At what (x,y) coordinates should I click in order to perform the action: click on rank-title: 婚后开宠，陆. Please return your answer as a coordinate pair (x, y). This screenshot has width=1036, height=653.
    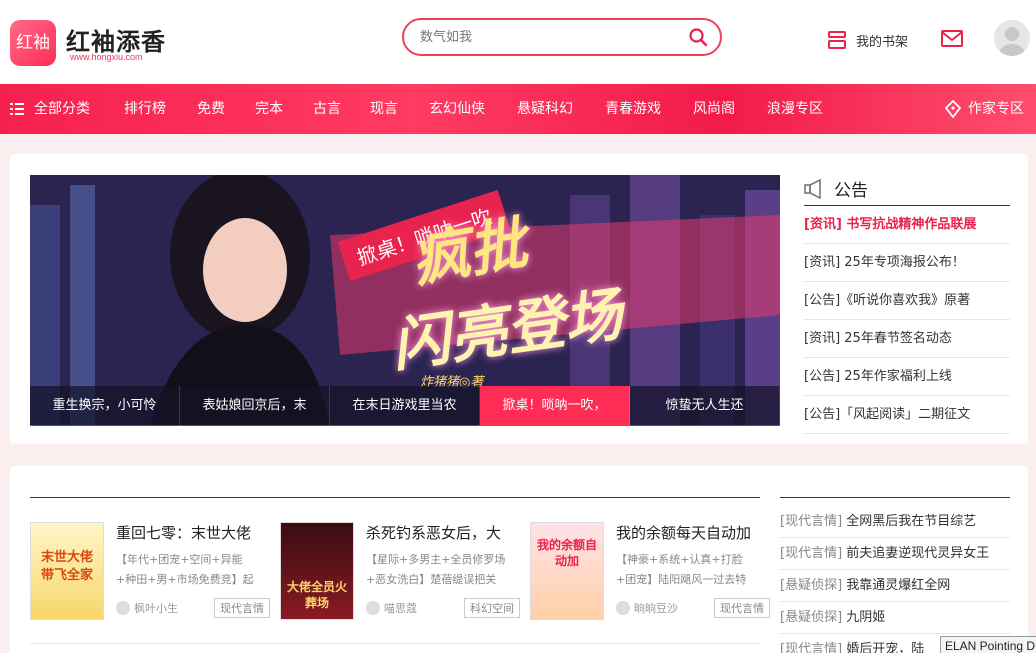
    Looking at the image, I should click on (885, 647).